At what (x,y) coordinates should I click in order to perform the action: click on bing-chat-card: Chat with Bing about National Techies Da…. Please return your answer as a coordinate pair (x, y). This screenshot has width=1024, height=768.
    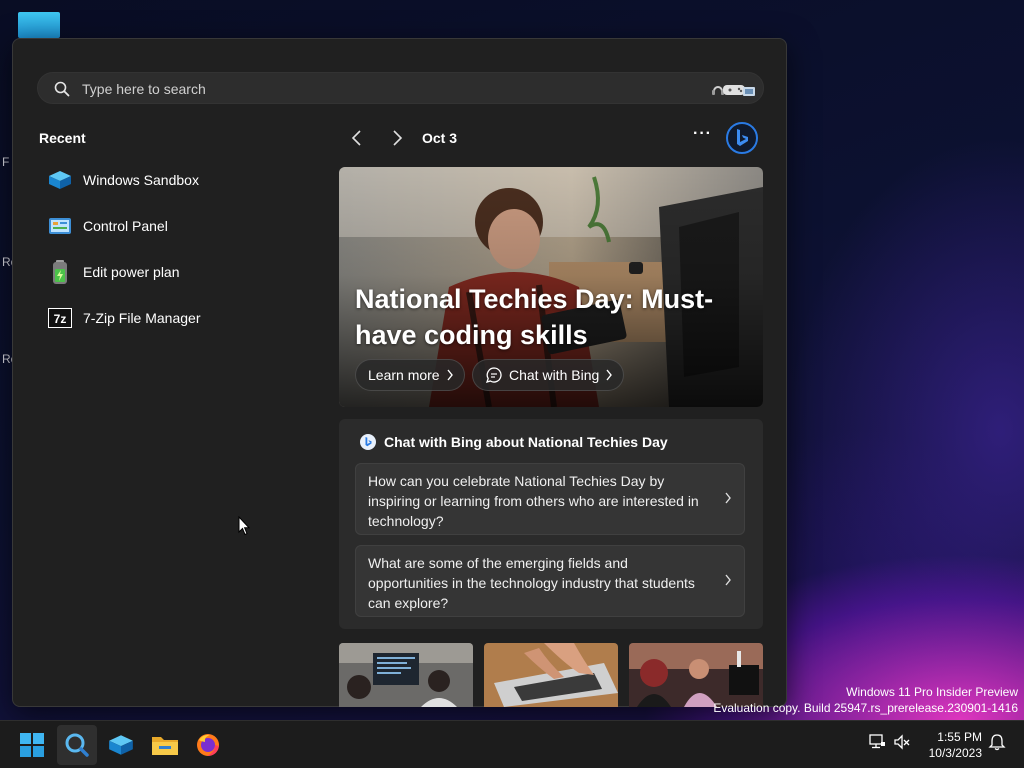
    Looking at the image, I should click on (551, 524).